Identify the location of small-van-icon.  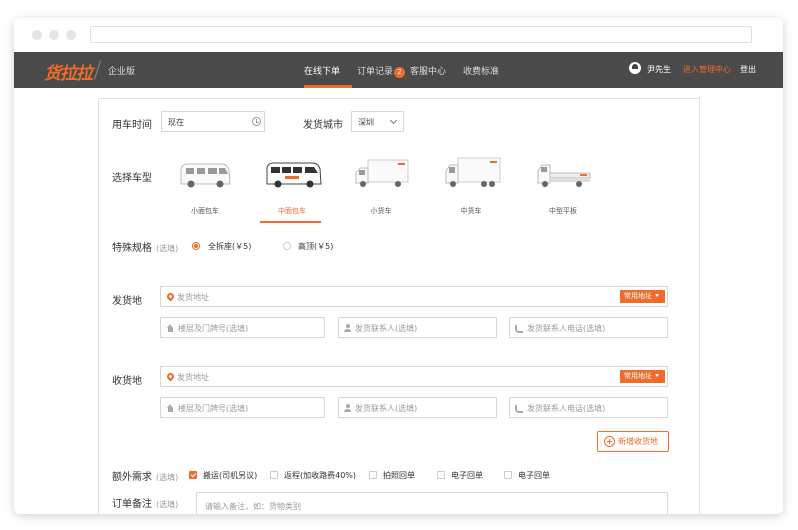
(205, 175).